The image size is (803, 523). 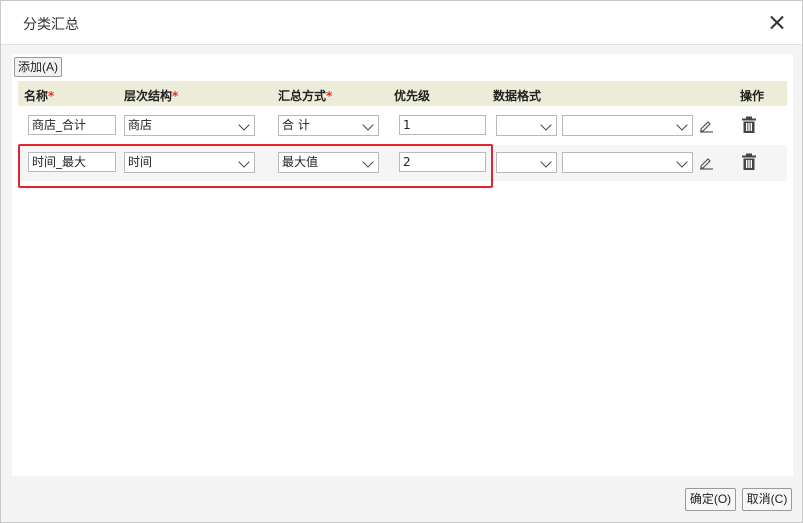 What do you see at coordinates (140, 162) in the screenshot?
I see `hierarchy-value: 时间` at bounding box center [140, 162].